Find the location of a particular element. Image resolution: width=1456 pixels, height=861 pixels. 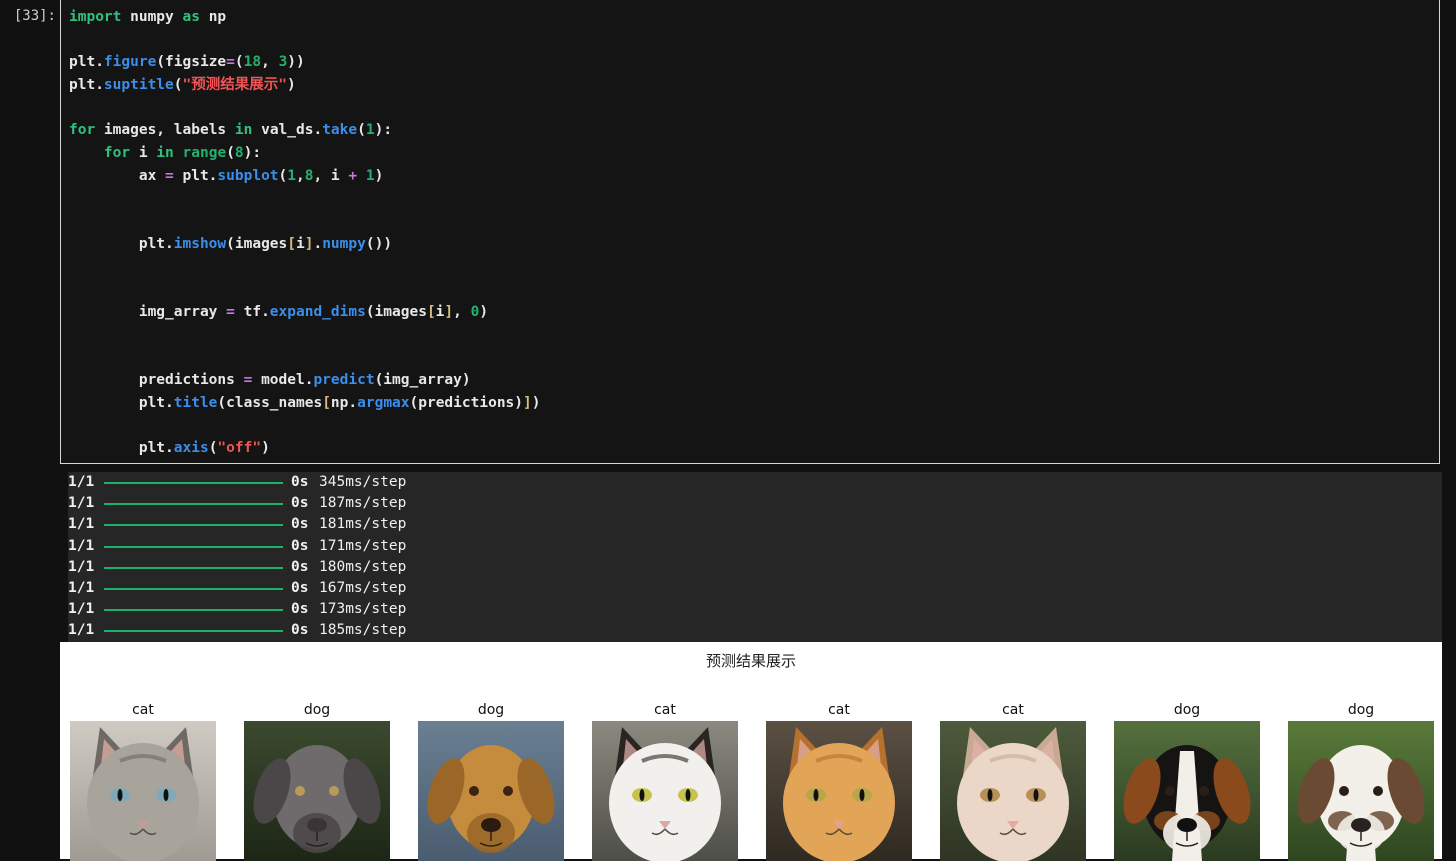

step-time: 171ms/step is located at coordinates (363, 545).